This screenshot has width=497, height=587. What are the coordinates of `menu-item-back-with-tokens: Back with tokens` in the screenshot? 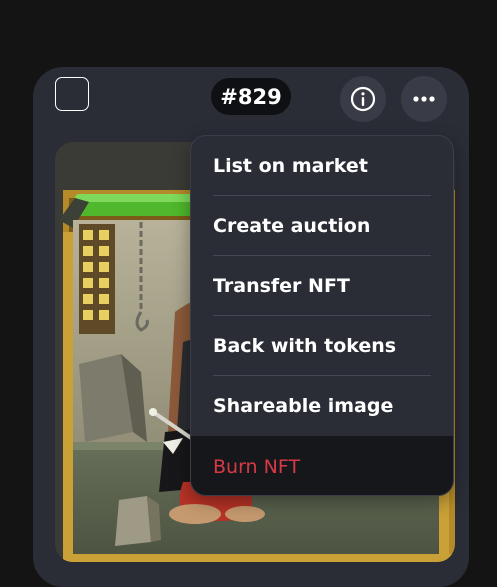 It's located at (322, 346).